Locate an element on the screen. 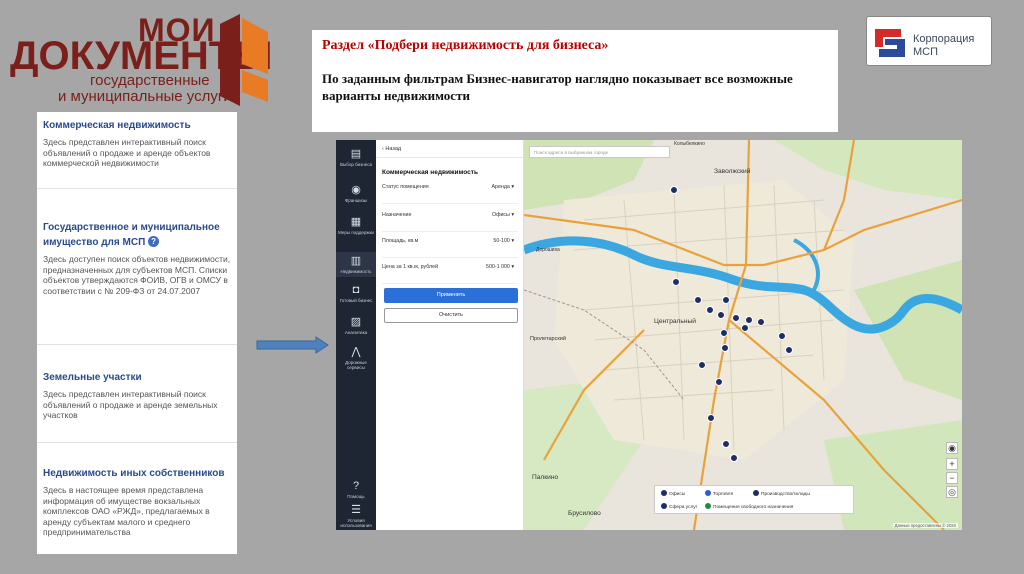  arrow-right-icon is located at coordinates (292, 345).